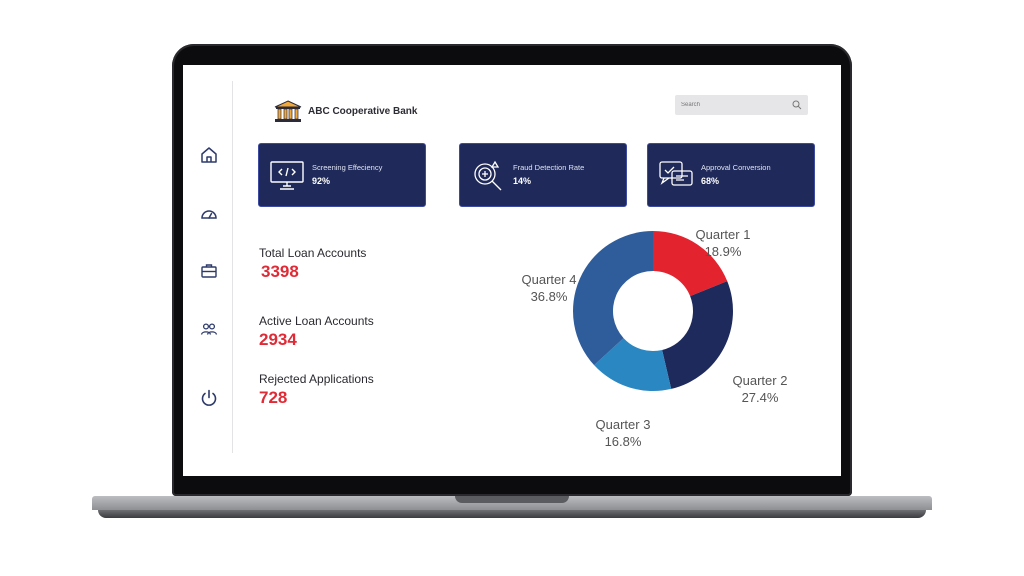 The image size is (1024, 576). Describe the element at coordinates (342, 175) in the screenshot. I see `kpi-card-screening: Screening Effeciency 92%` at that location.